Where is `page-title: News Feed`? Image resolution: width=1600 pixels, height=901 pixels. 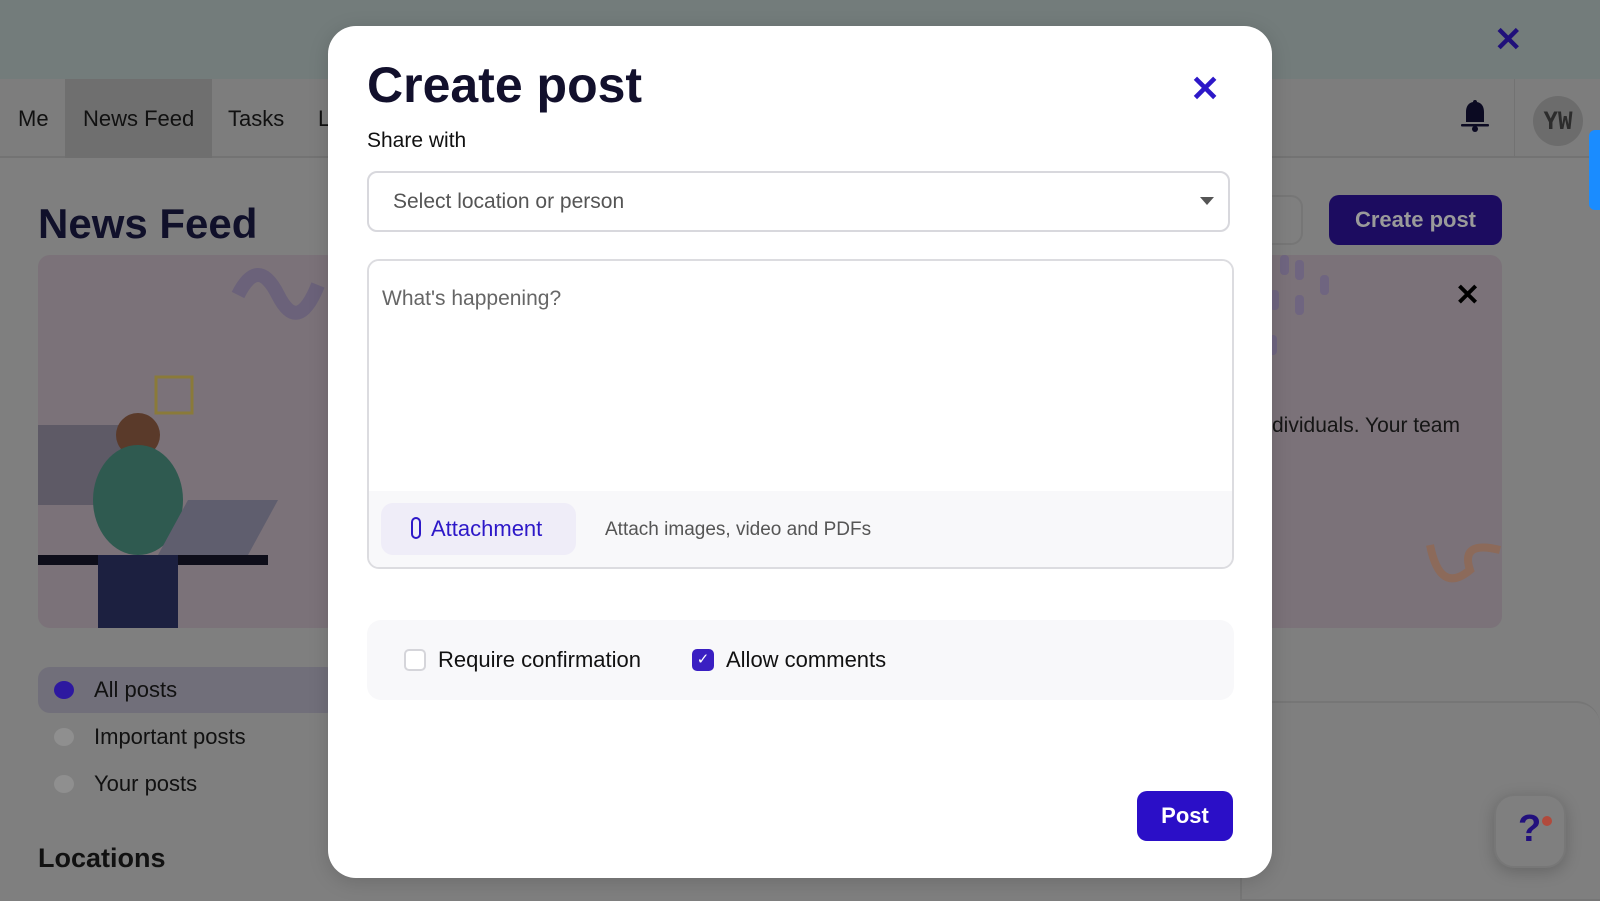 page-title: News Feed is located at coordinates (148, 223).